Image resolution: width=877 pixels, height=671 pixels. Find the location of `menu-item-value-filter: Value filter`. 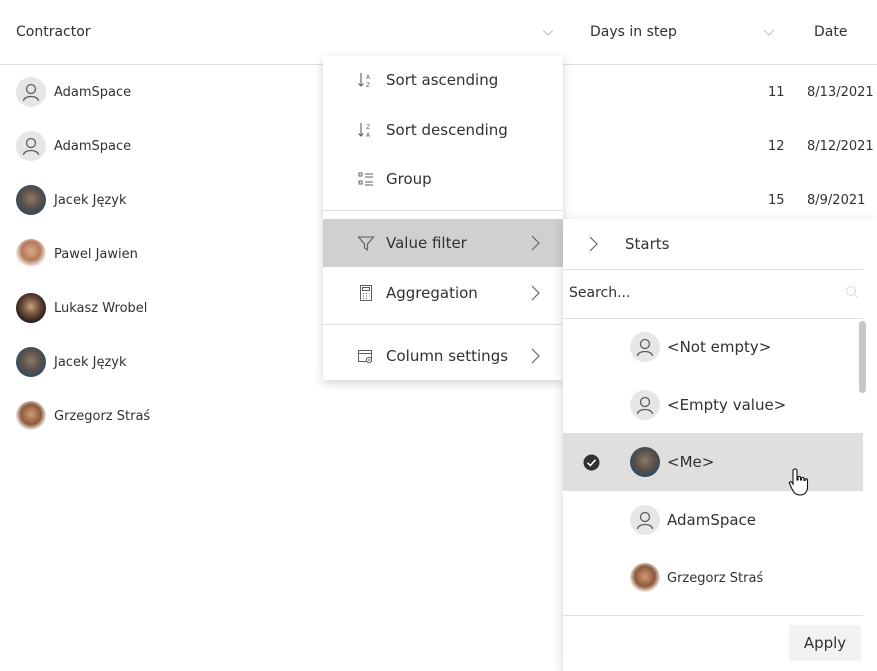

menu-item-value-filter: Value filter is located at coordinates (443, 243).